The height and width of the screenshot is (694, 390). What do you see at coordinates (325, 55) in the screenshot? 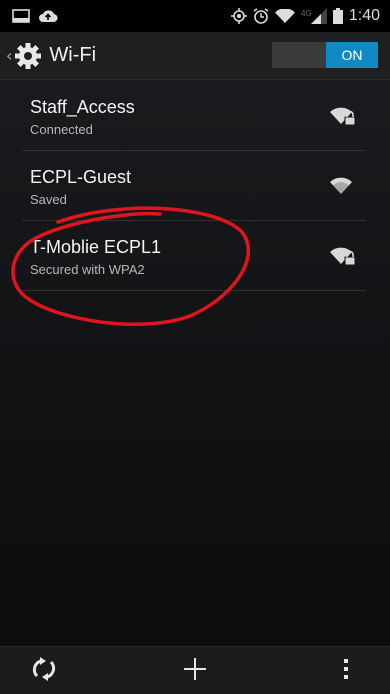
I see `wifi-toggle-switch: ON` at bounding box center [325, 55].